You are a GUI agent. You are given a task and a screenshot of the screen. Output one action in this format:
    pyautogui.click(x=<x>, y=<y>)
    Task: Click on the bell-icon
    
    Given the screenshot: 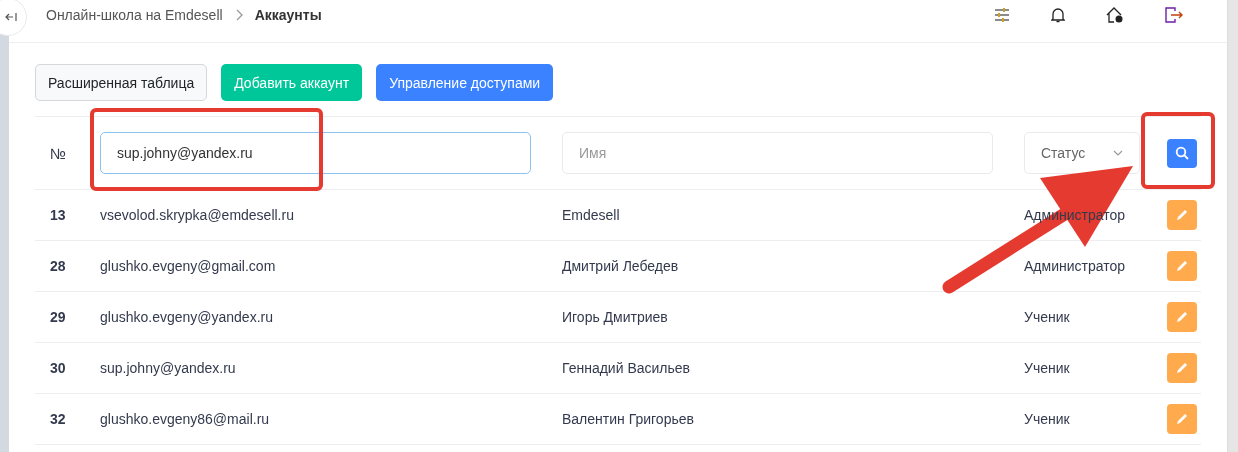 What is the action you would take?
    pyautogui.click(x=1058, y=15)
    